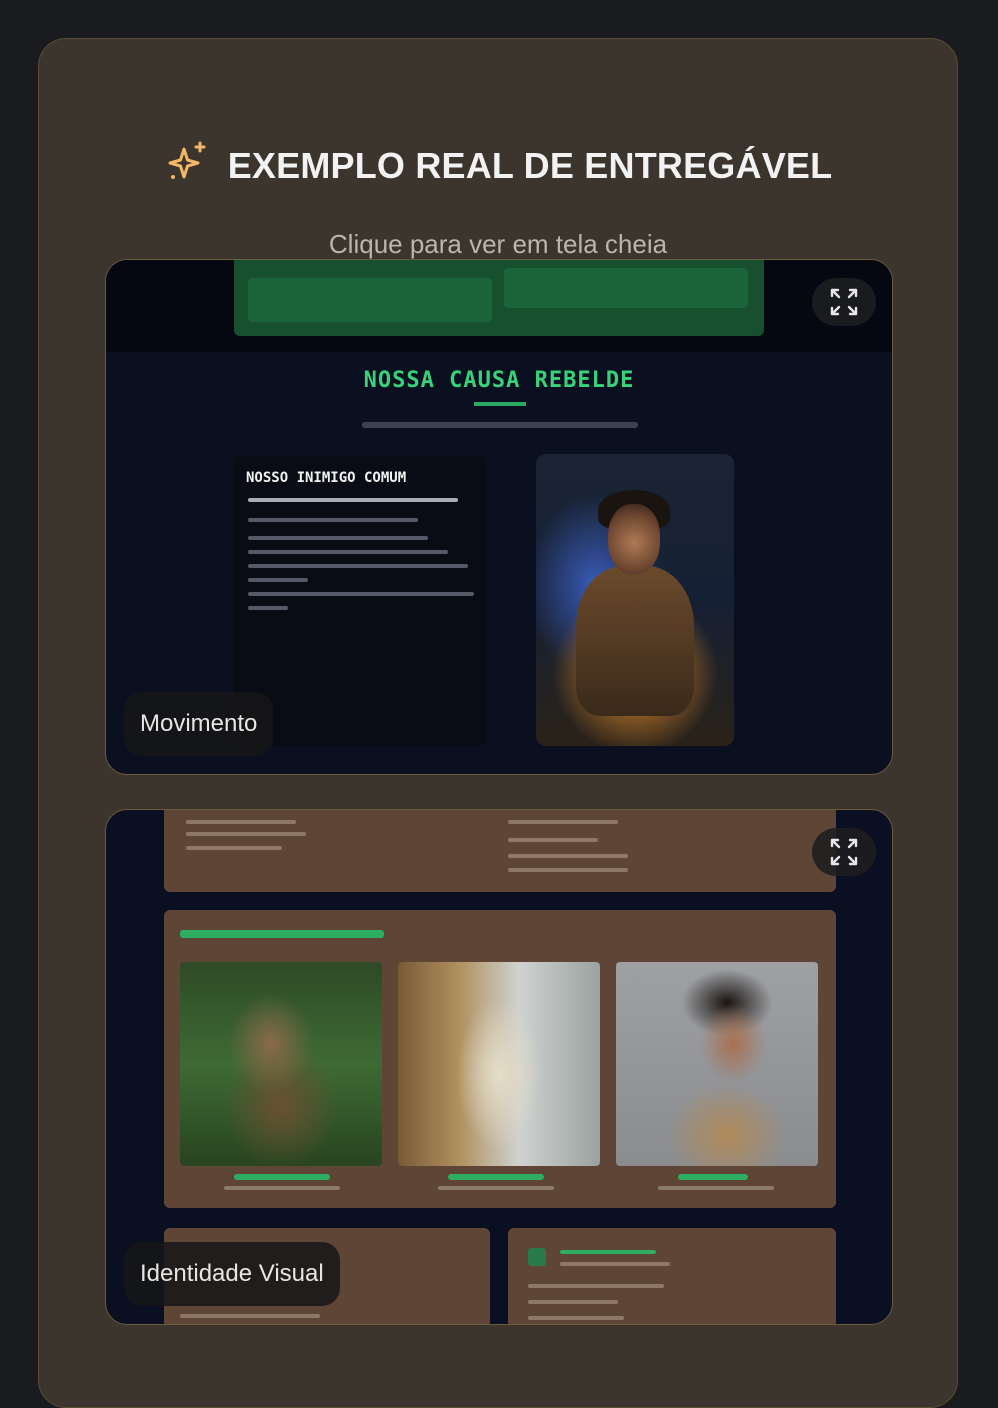 The width and height of the screenshot is (998, 1408). I want to click on section-header: EXEMPLO REAL DE ENTREGÁVEL, so click(498, 165).